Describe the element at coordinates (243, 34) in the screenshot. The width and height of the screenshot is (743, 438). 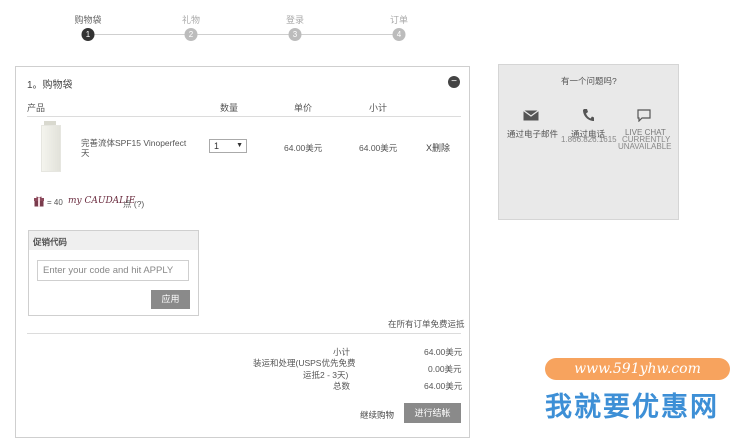
I see `progress-line` at that location.